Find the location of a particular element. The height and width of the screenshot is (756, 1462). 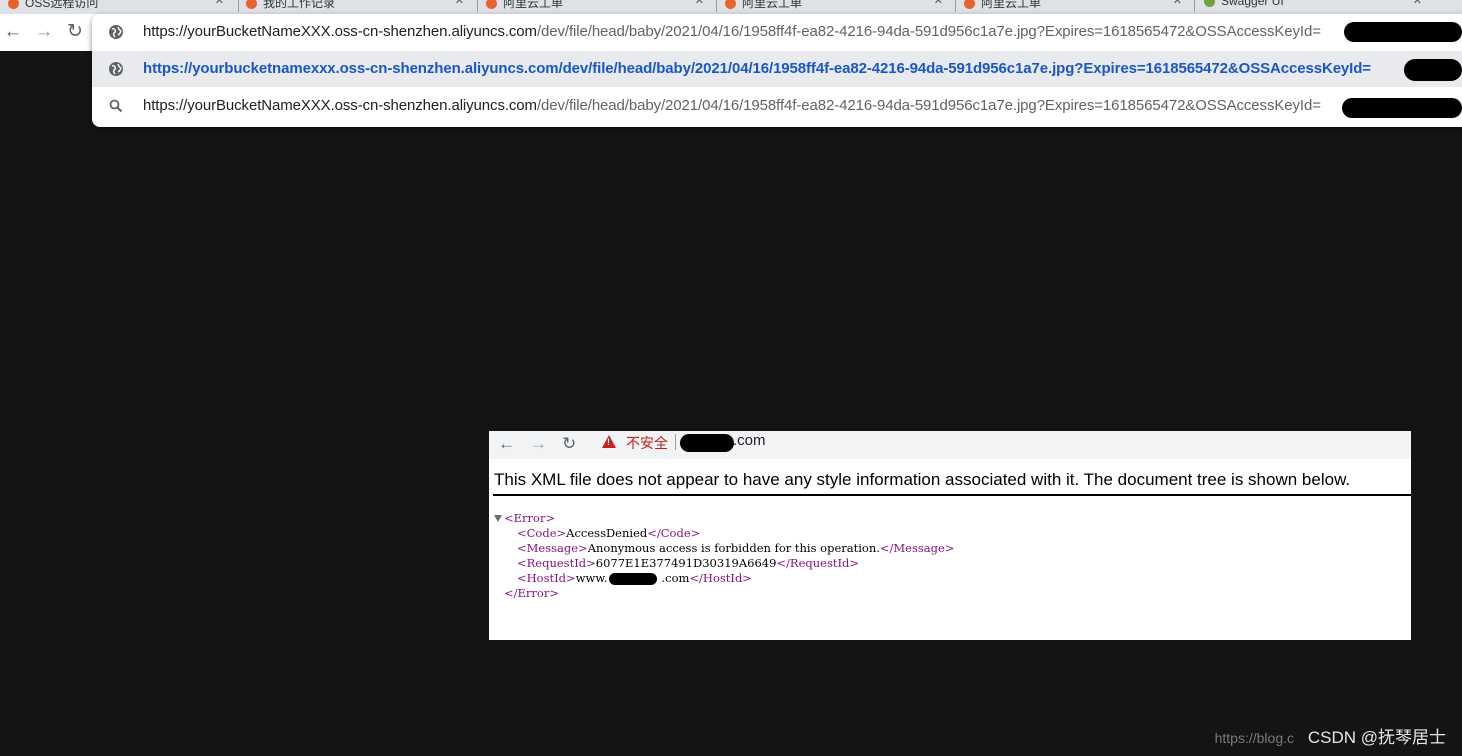

xml-hostid-line: <HostId>www. .com</HostId> is located at coordinates (634, 578).